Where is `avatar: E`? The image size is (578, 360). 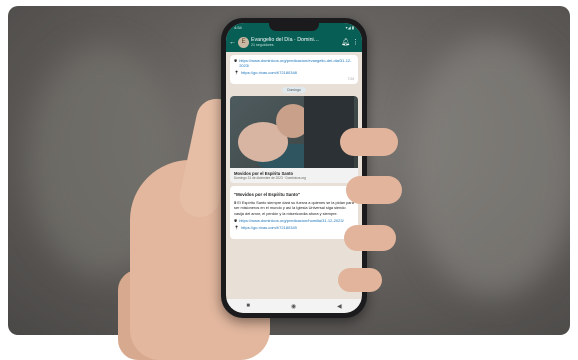
avatar: E is located at coordinates (243, 42).